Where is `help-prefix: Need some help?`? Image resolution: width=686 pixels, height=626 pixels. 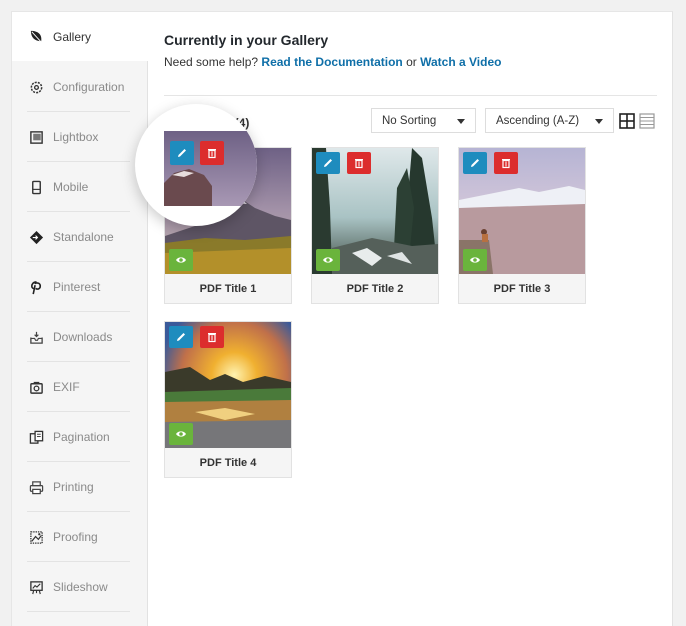 help-prefix: Need some help? is located at coordinates (211, 62).